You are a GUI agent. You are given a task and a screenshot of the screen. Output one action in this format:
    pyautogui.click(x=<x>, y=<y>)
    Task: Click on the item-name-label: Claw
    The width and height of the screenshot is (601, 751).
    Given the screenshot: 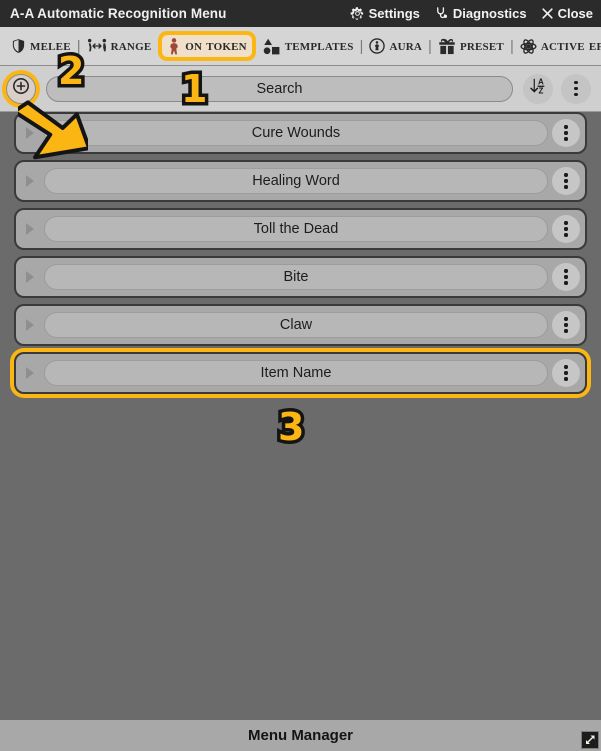 What is the action you would take?
    pyautogui.click(x=296, y=325)
    